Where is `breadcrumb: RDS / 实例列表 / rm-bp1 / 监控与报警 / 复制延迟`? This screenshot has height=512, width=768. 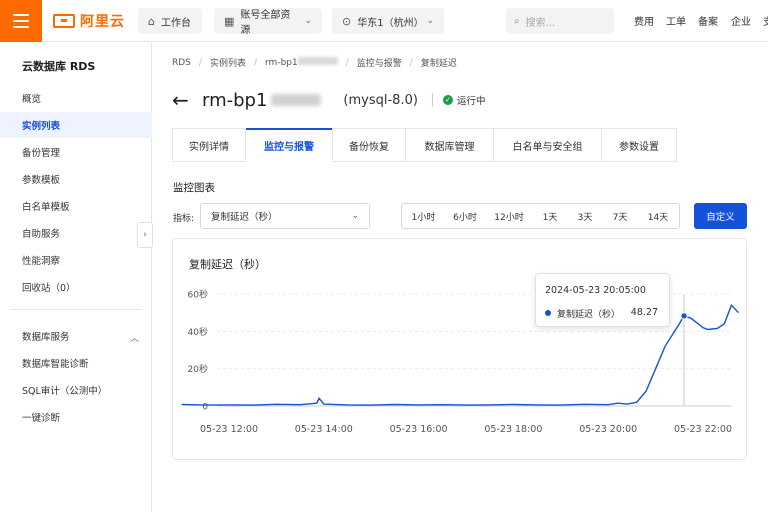 breadcrumb: RDS / 实例列表 / rm-bp1 / 监控与报警 / 复制延迟 is located at coordinates (314, 62).